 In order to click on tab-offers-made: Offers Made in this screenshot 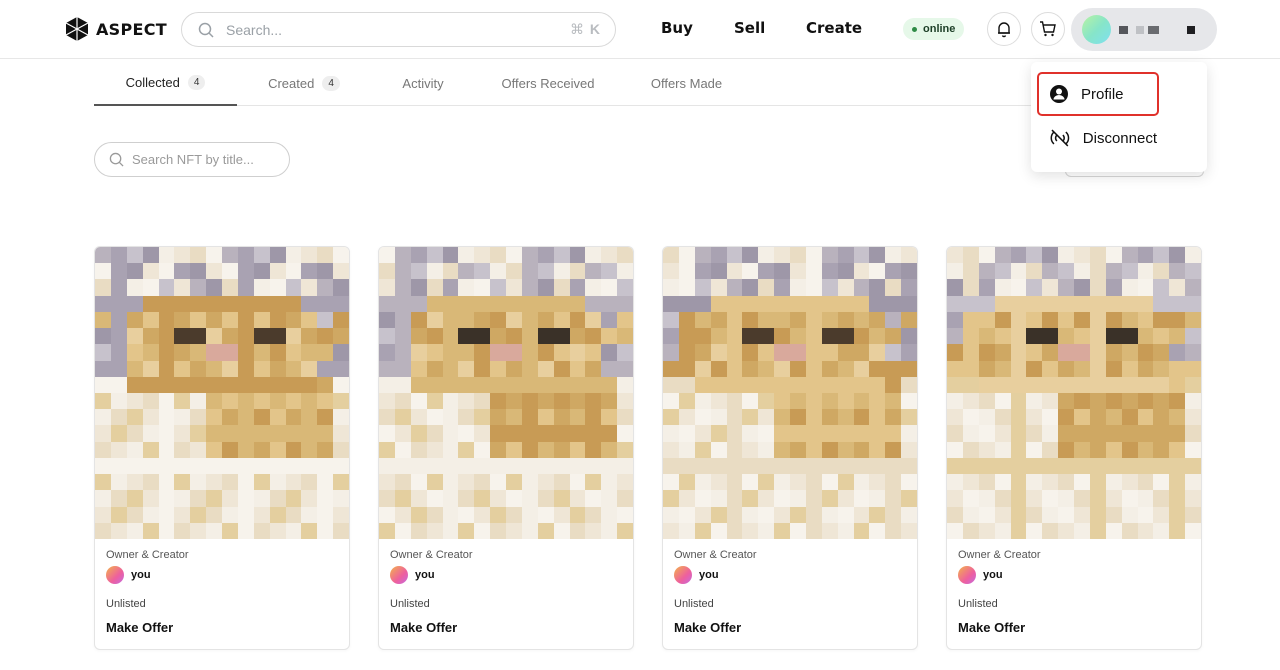, I will do `click(686, 83)`.